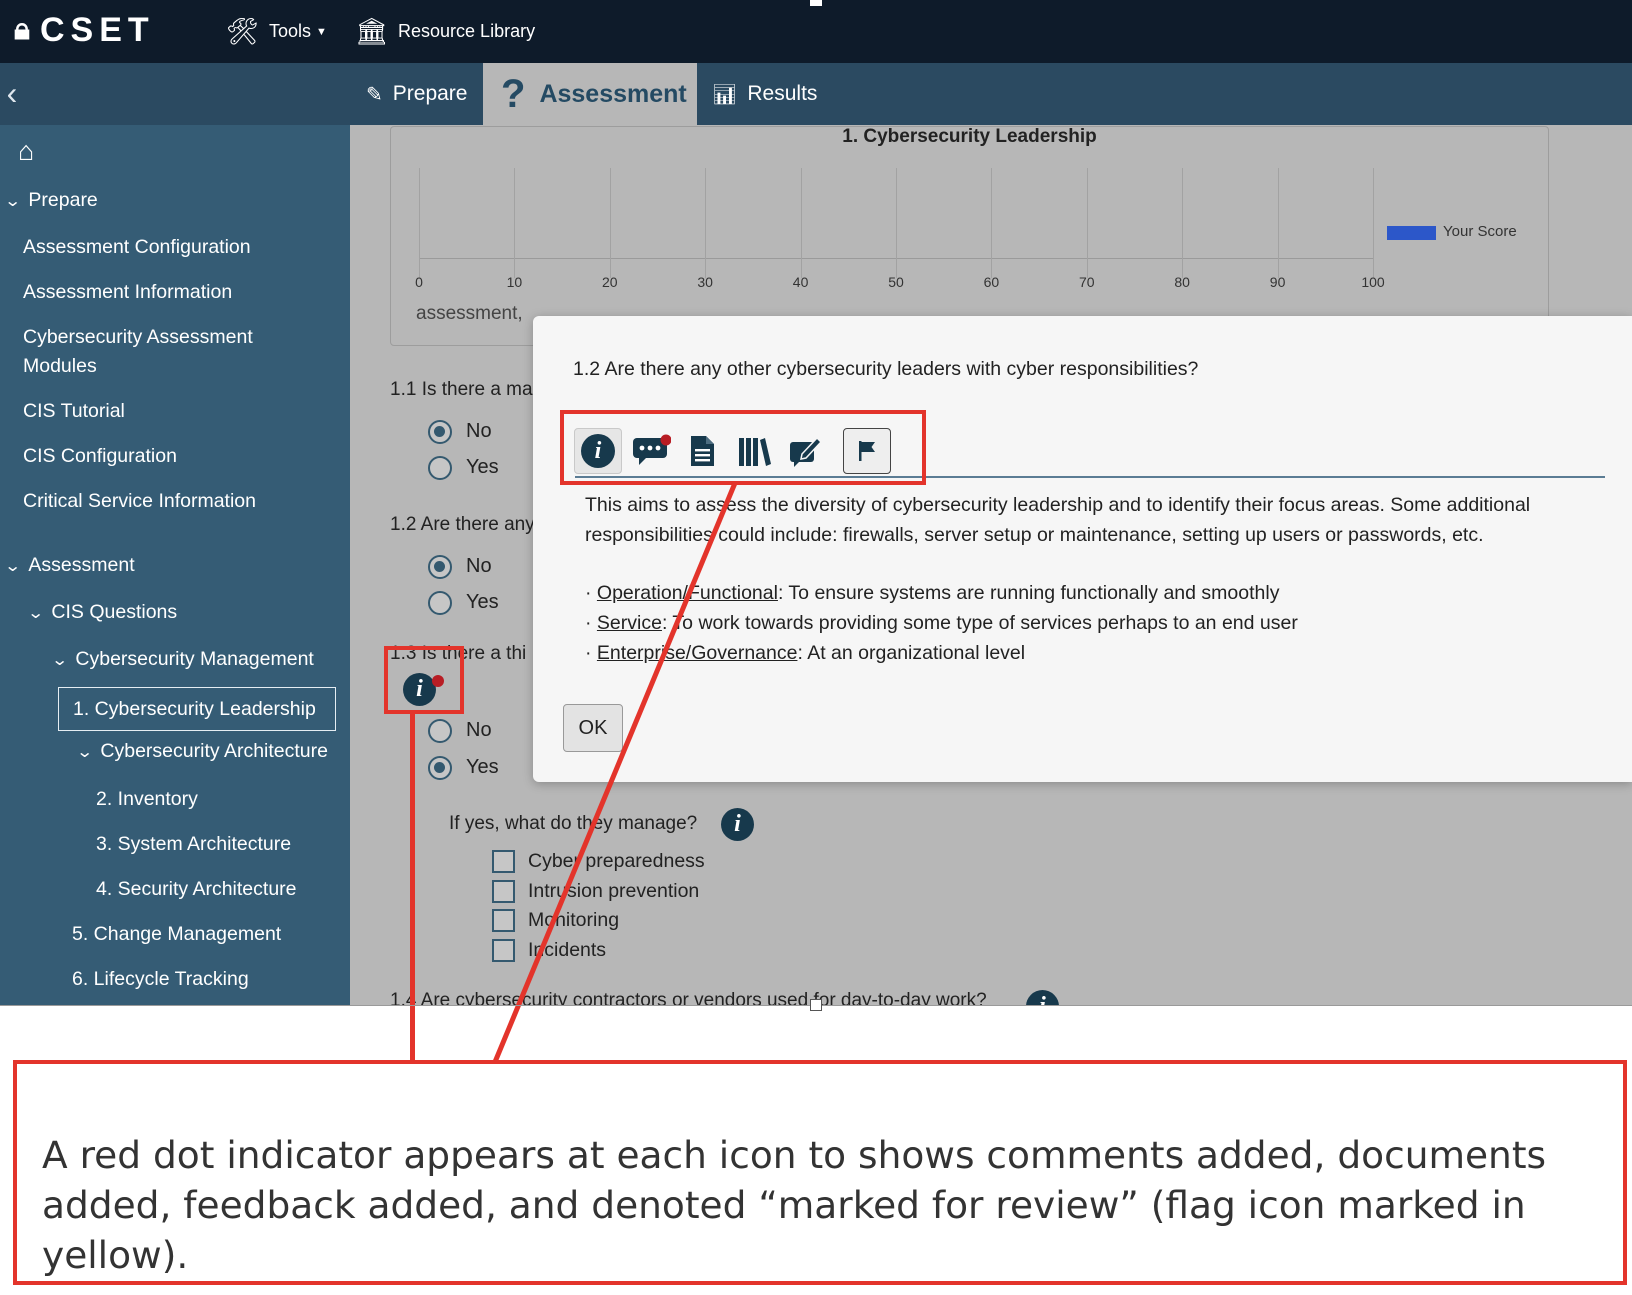 Image resolution: width=1632 pixels, height=1295 pixels. What do you see at coordinates (196, 889) in the screenshot?
I see `sidebar-item-security-architecture: 4. Security Architecture` at bounding box center [196, 889].